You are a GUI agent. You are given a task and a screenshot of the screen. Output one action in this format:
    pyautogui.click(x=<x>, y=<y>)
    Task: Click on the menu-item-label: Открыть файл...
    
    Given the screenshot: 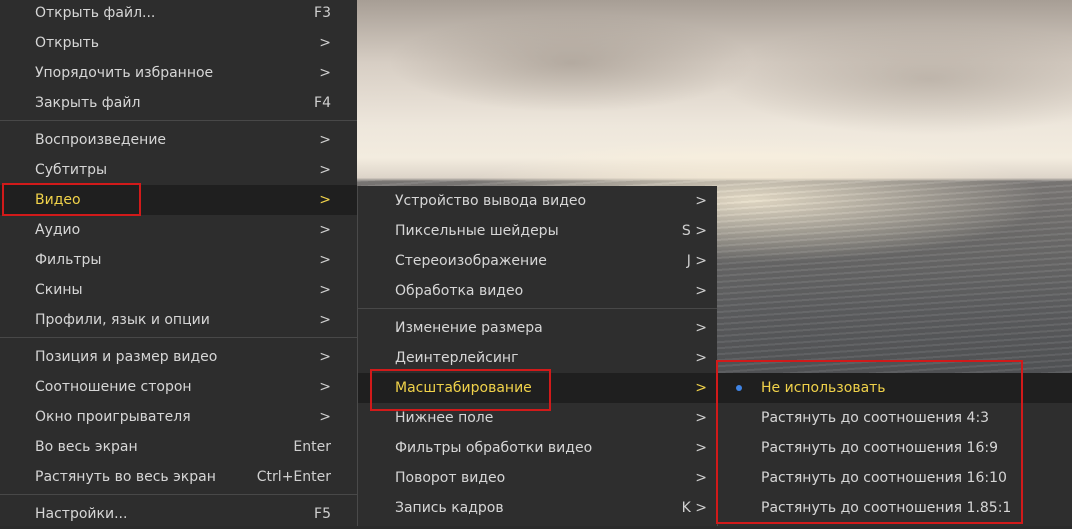 What is the action you would take?
    pyautogui.click(x=95, y=13)
    